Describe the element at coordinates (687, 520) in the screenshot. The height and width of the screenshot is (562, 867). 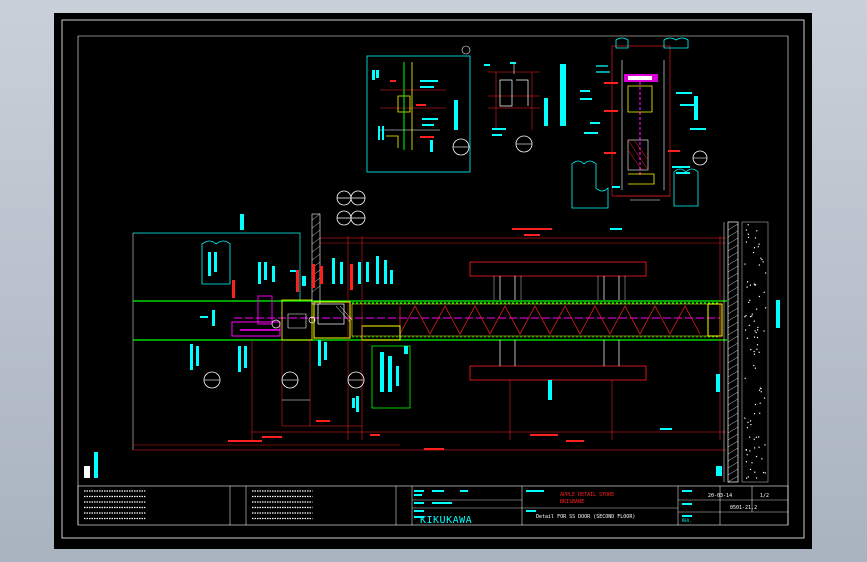
I see `rev-label: REV.` at that location.